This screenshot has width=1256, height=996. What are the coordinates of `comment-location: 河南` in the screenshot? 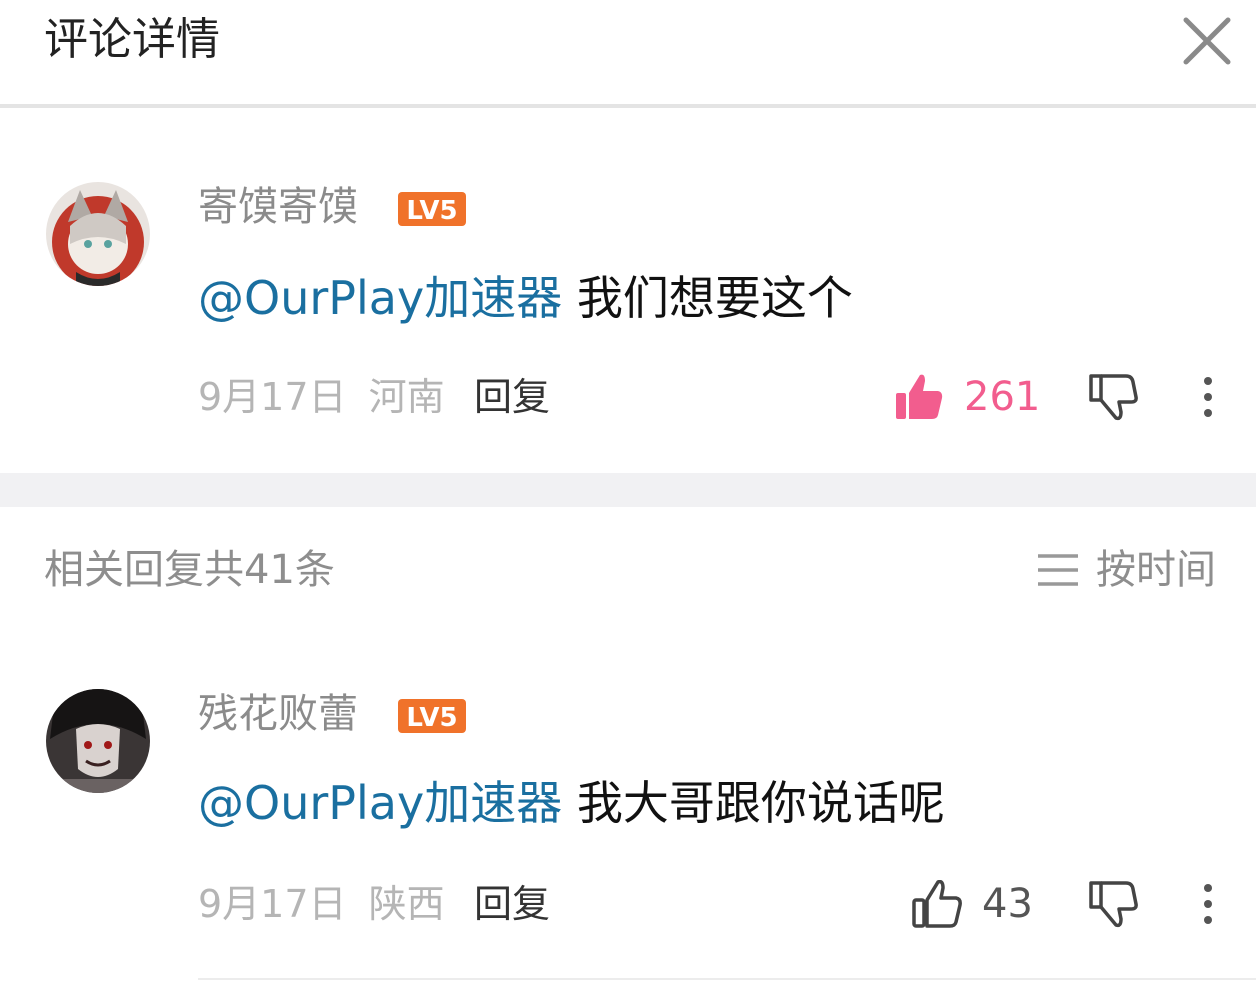 It's located at (406, 397).